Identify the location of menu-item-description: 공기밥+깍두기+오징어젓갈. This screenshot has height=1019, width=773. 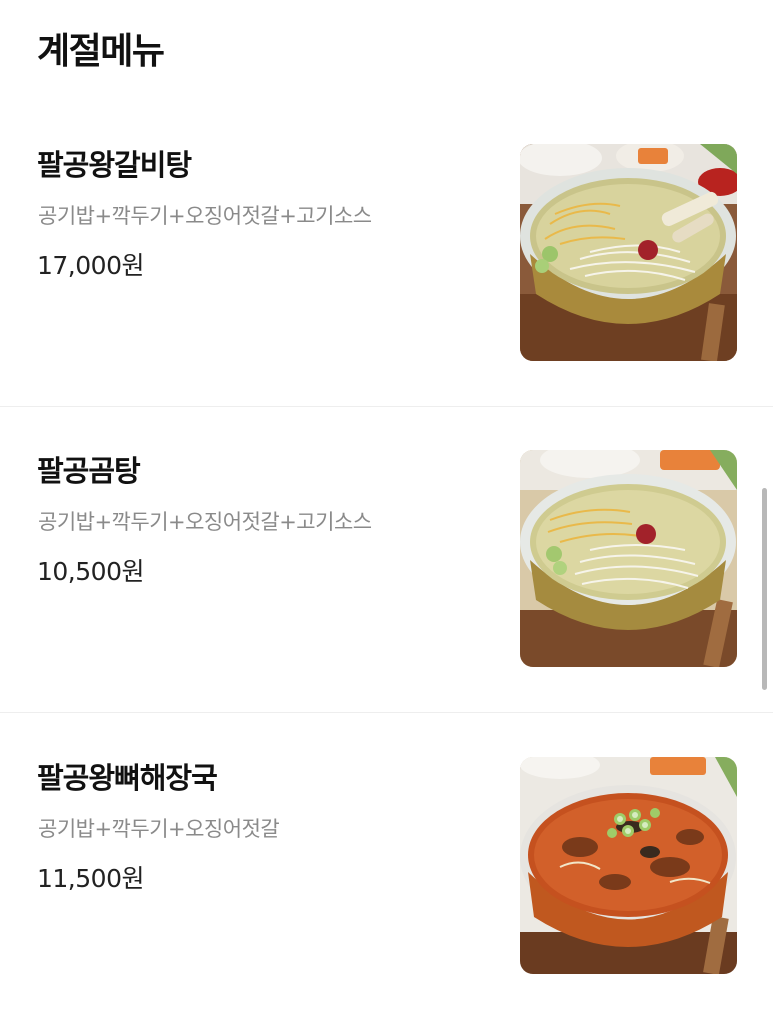
(159, 829).